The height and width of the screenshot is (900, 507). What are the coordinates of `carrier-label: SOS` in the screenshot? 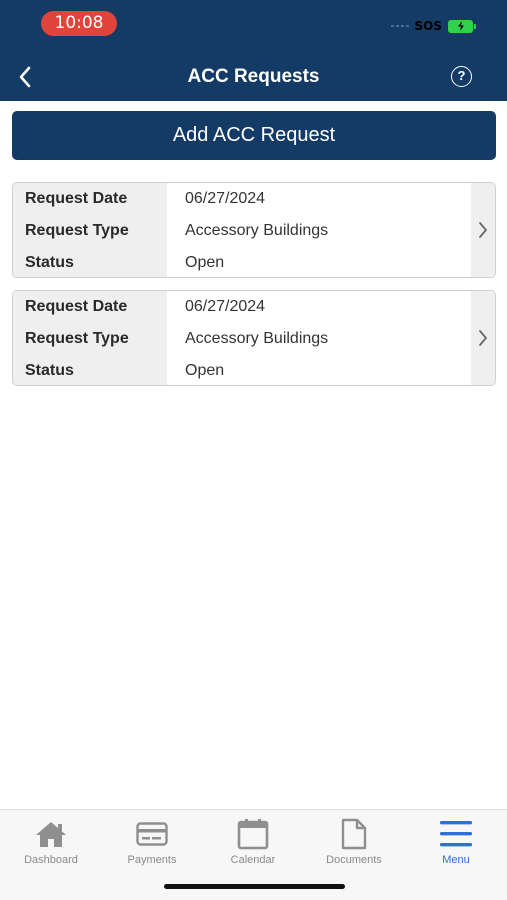 It's located at (428, 26).